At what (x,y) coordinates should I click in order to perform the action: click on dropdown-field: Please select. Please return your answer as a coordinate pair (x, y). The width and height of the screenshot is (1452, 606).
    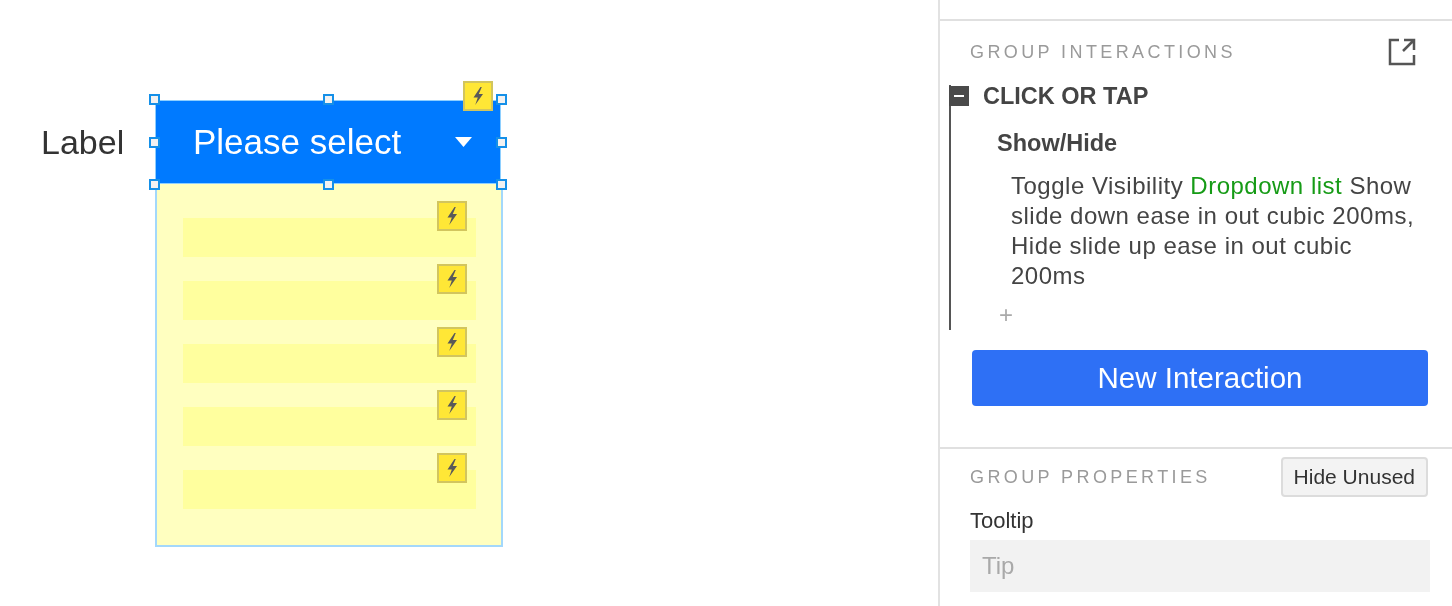
    Looking at the image, I should click on (328, 142).